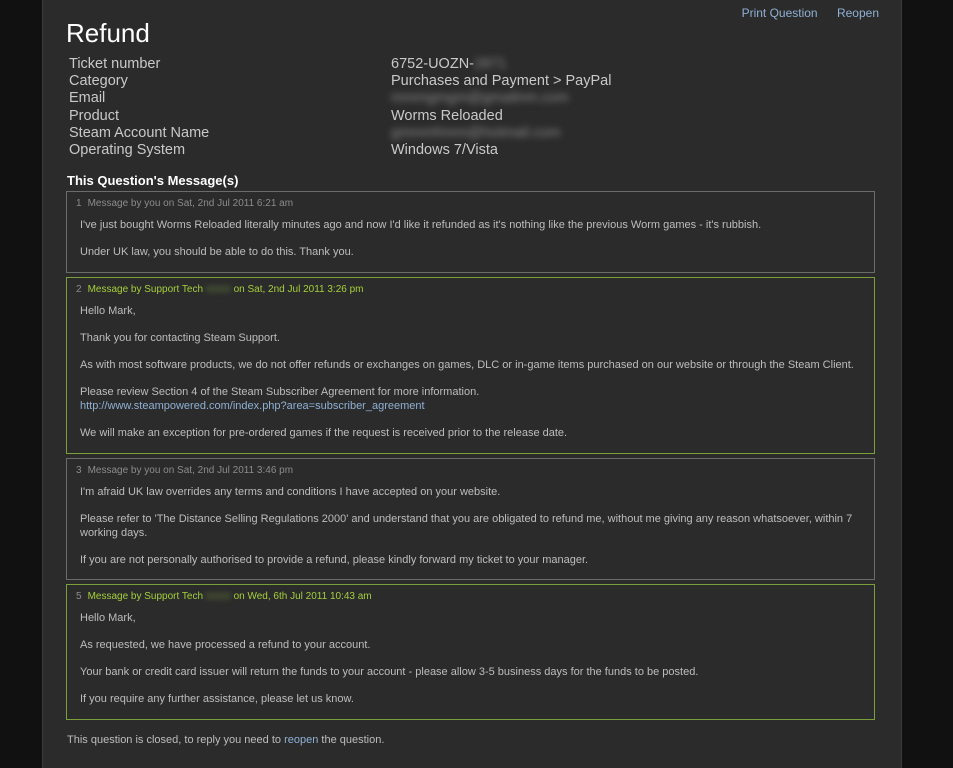 This screenshot has height=768, width=953. I want to click on info-label: Ticket number, so click(115, 64).